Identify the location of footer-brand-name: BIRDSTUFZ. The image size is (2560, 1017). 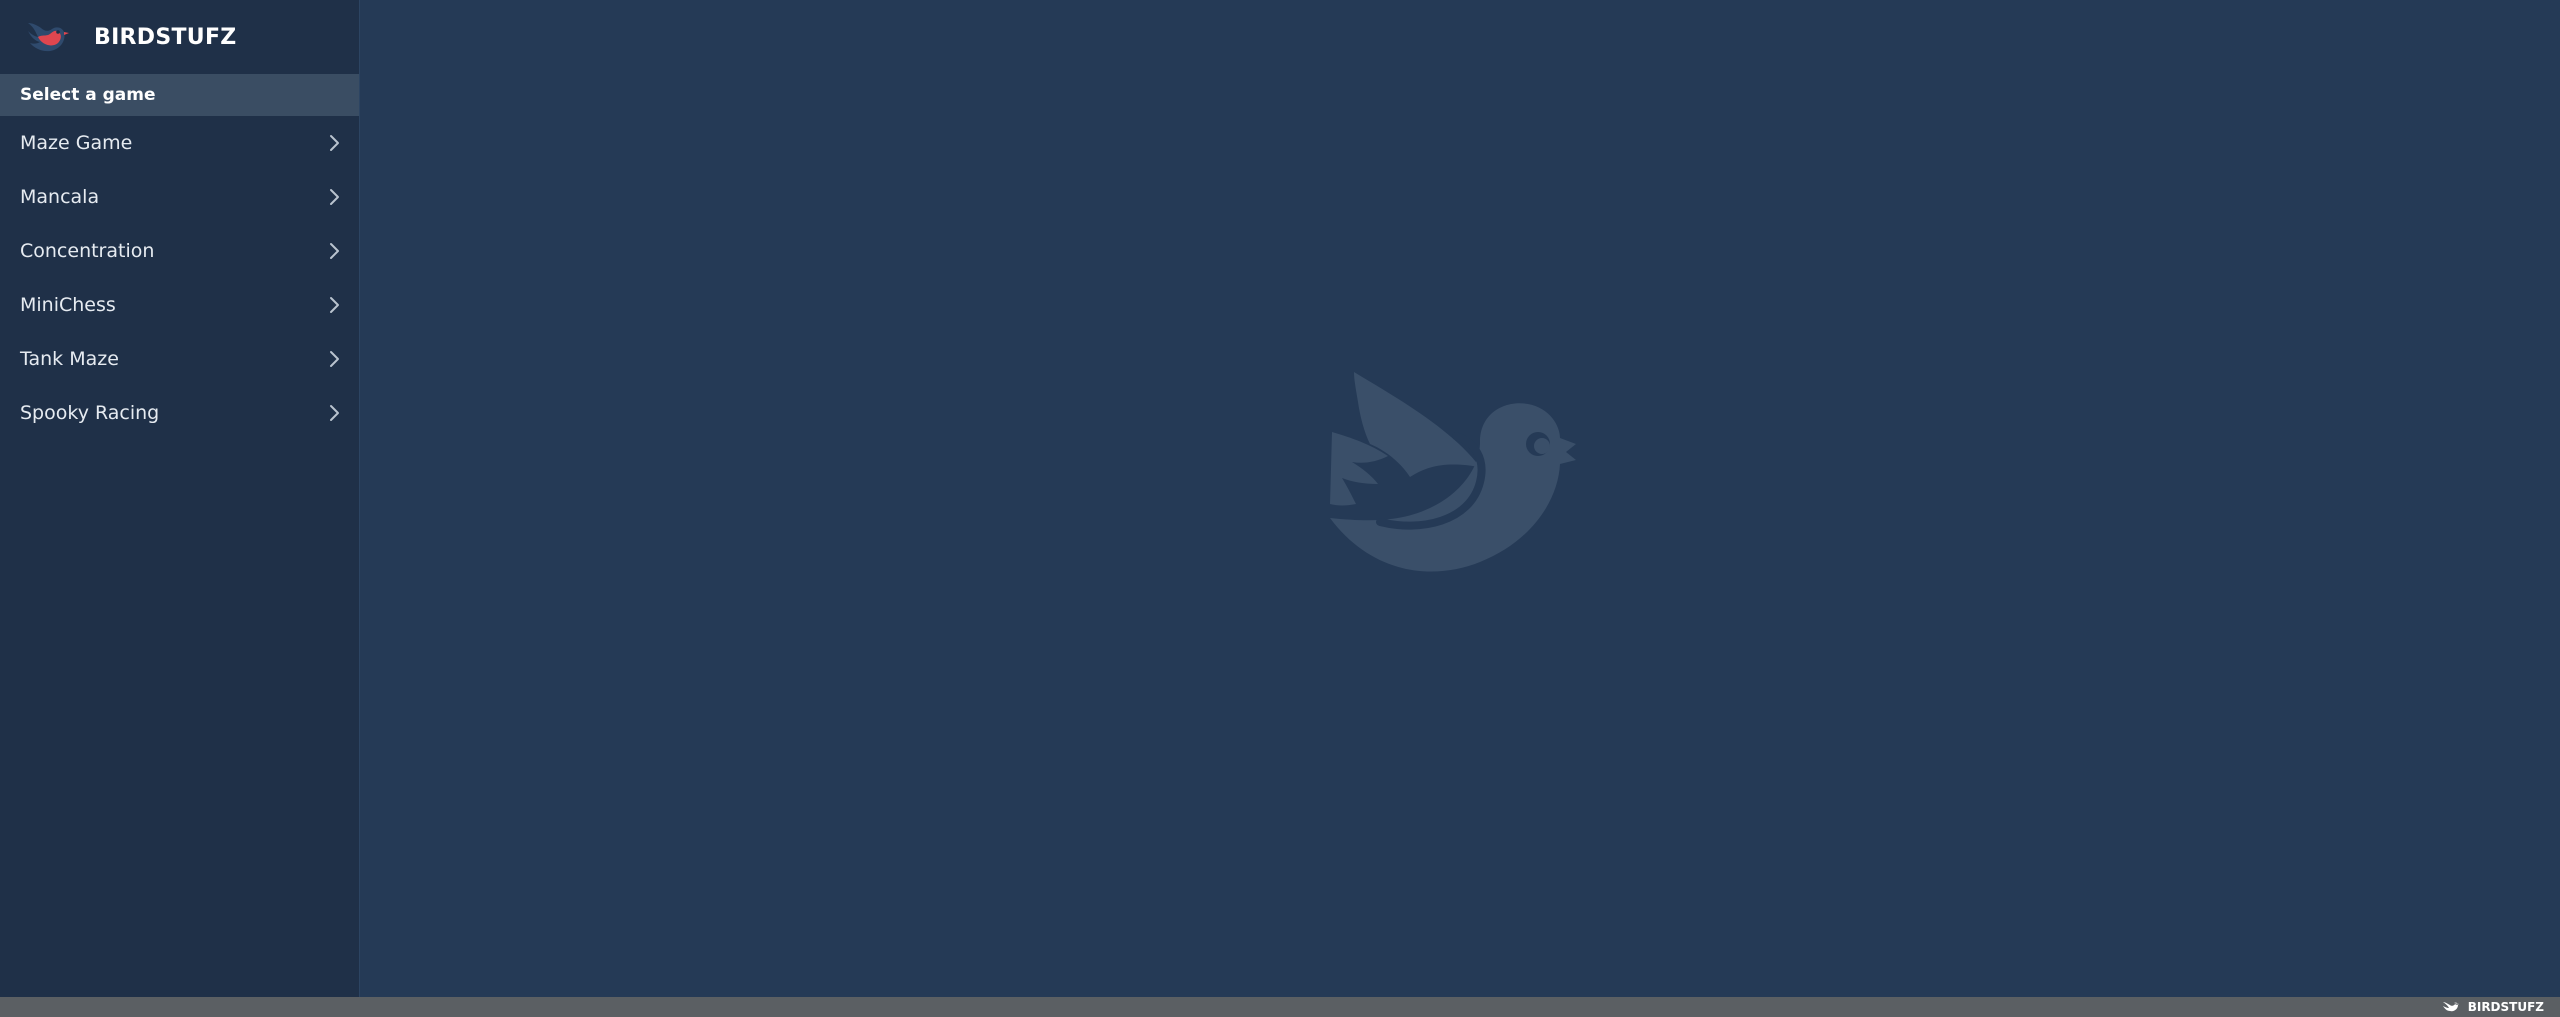
(2505, 1007).